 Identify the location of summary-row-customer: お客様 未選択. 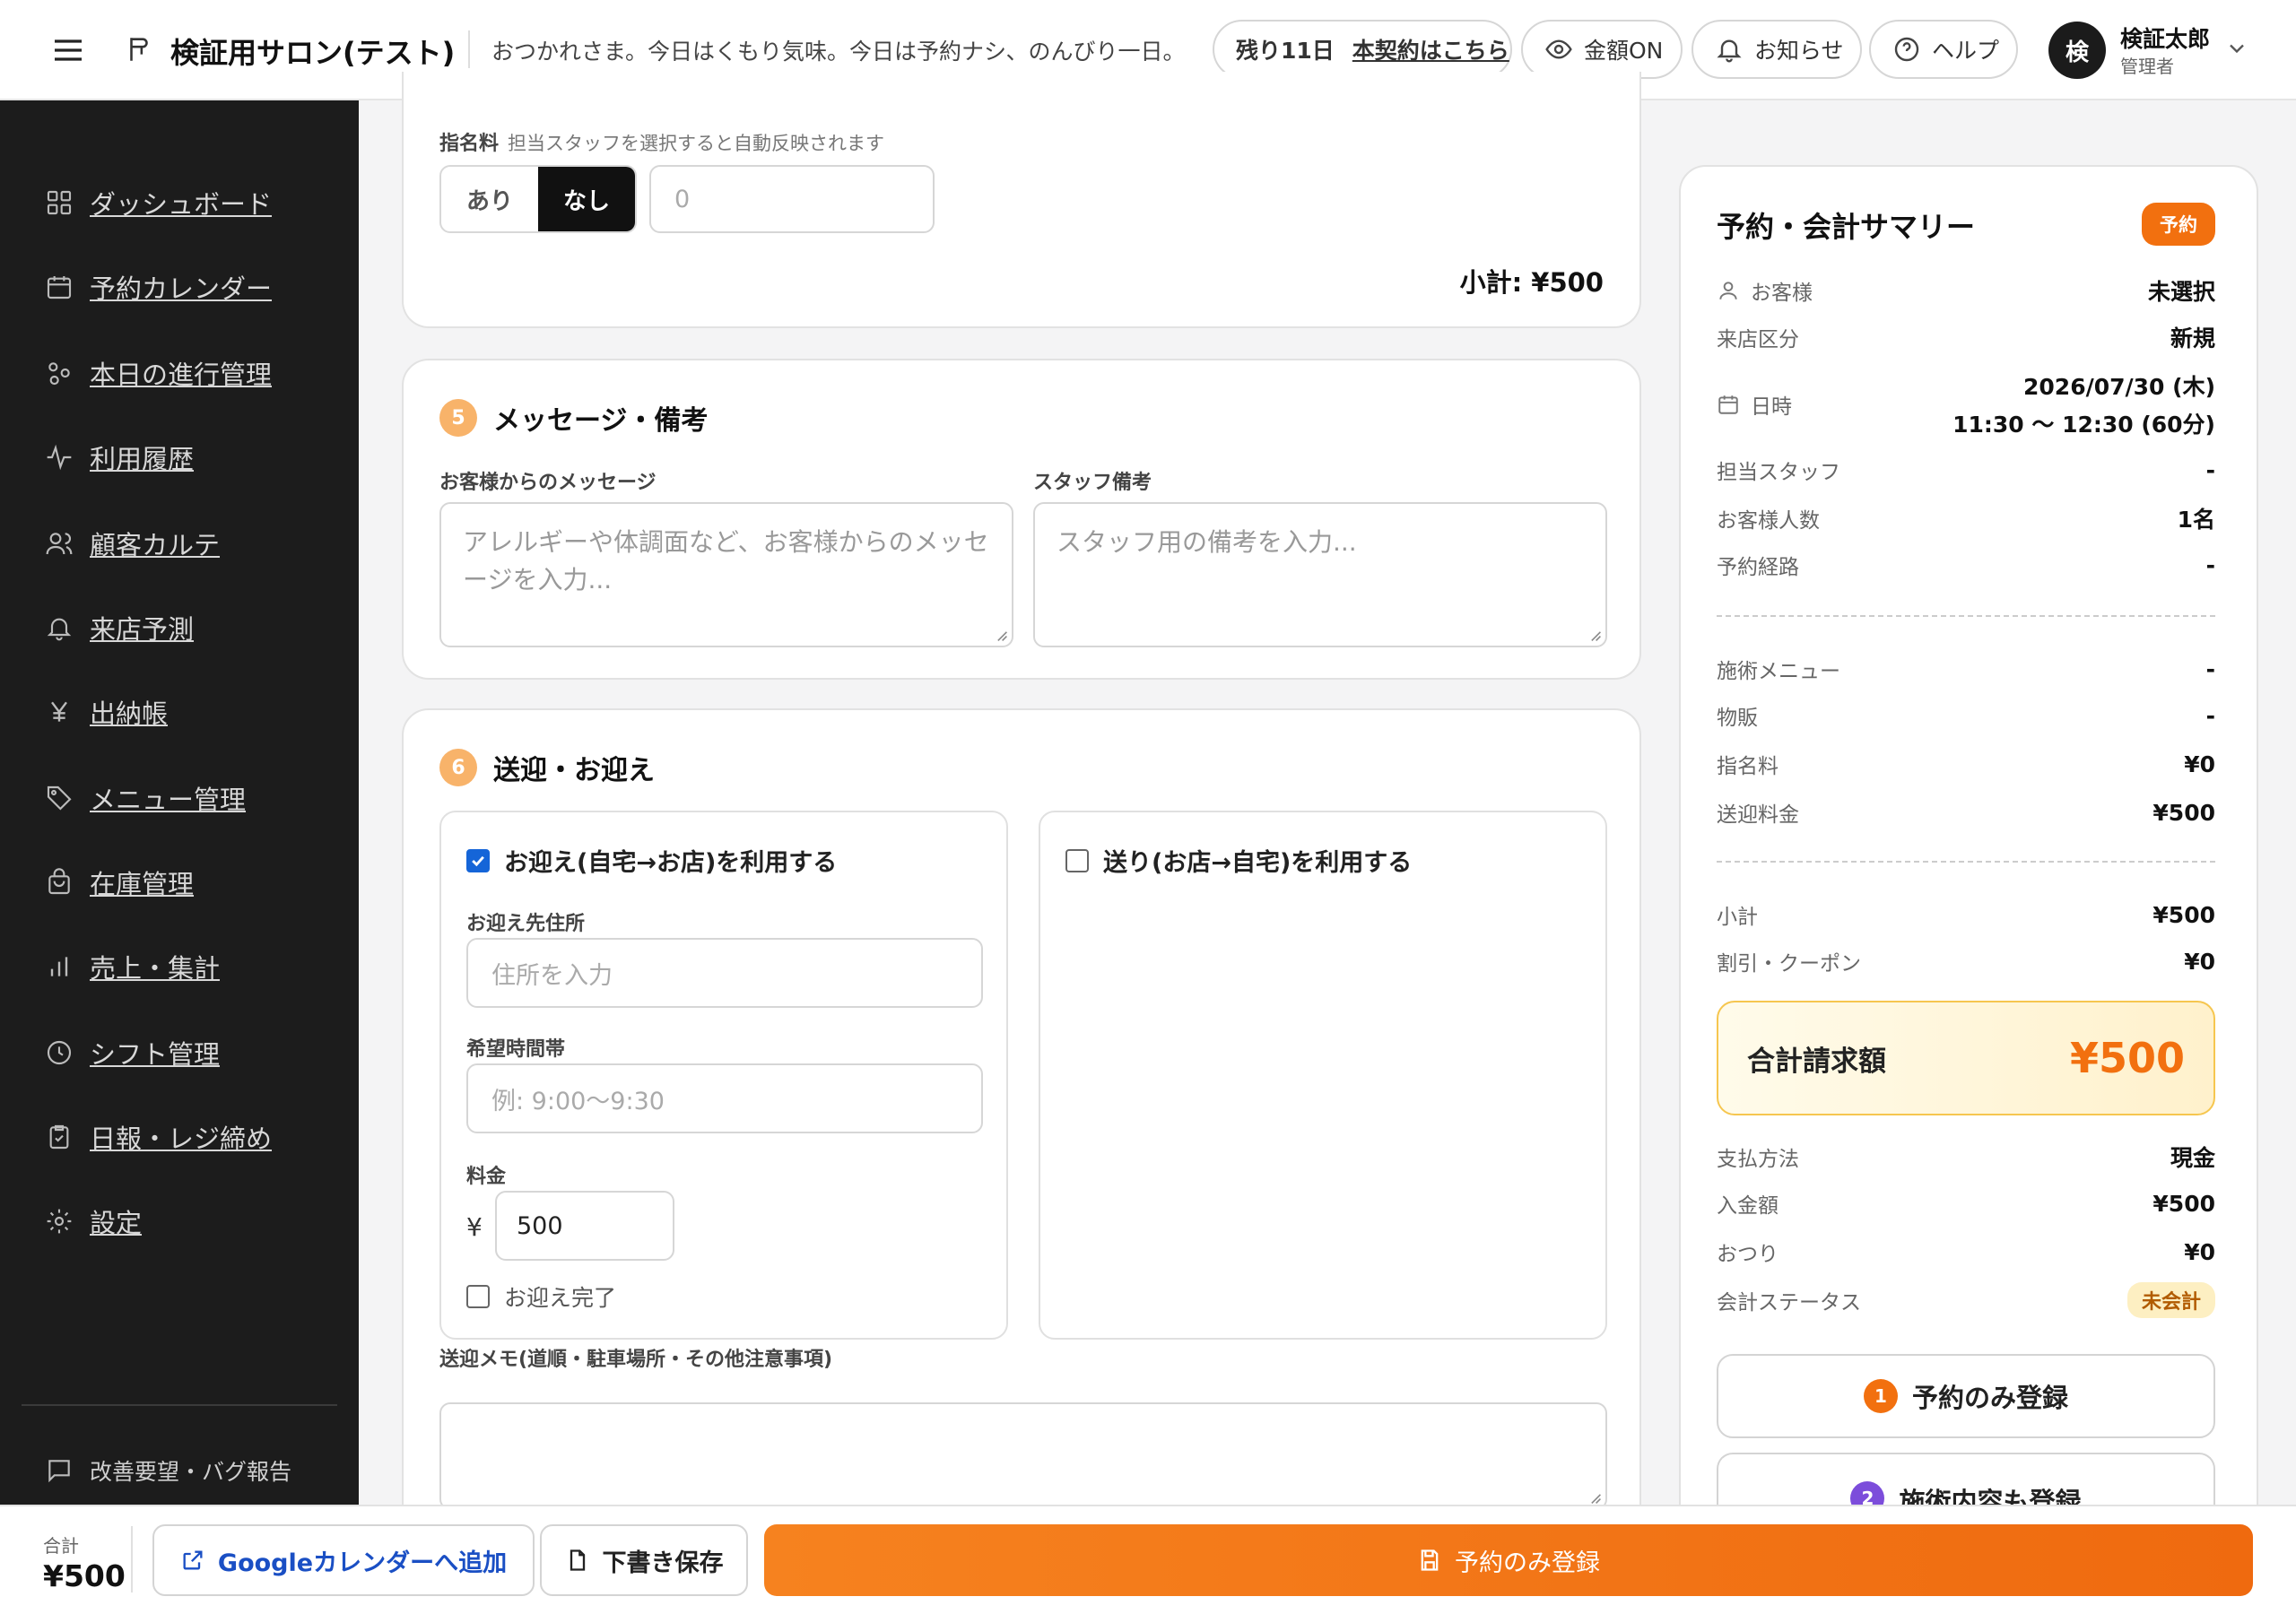
(1966, 290).